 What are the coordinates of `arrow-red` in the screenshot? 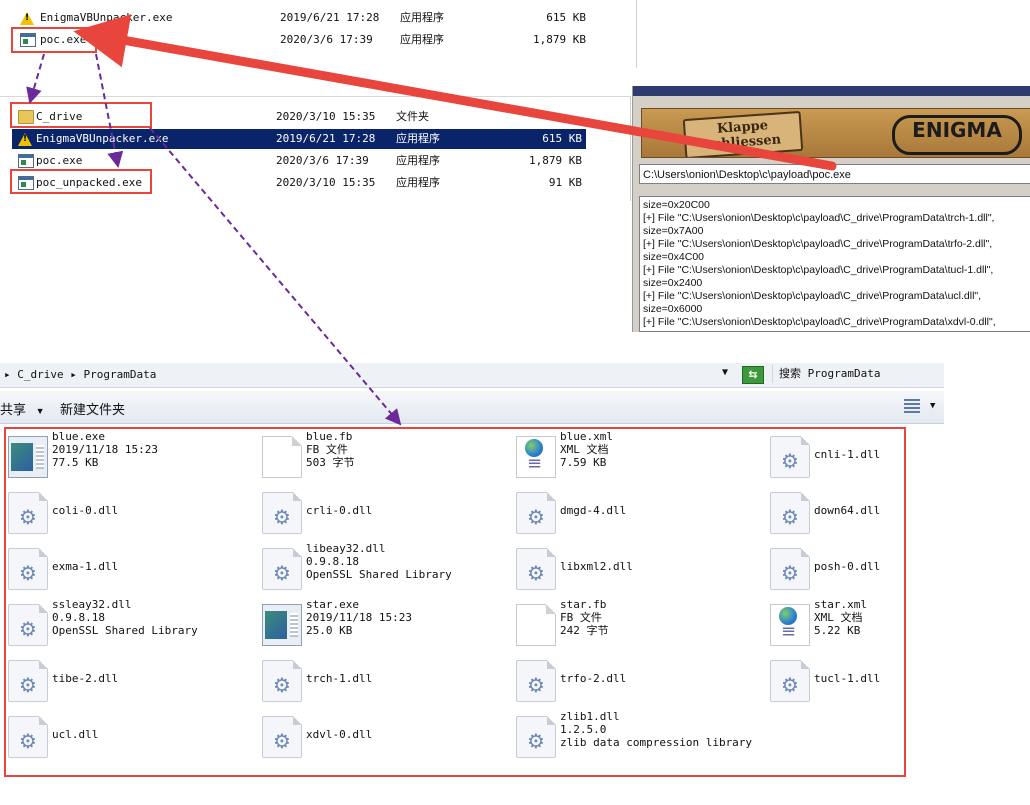 It's located at (455, 92).